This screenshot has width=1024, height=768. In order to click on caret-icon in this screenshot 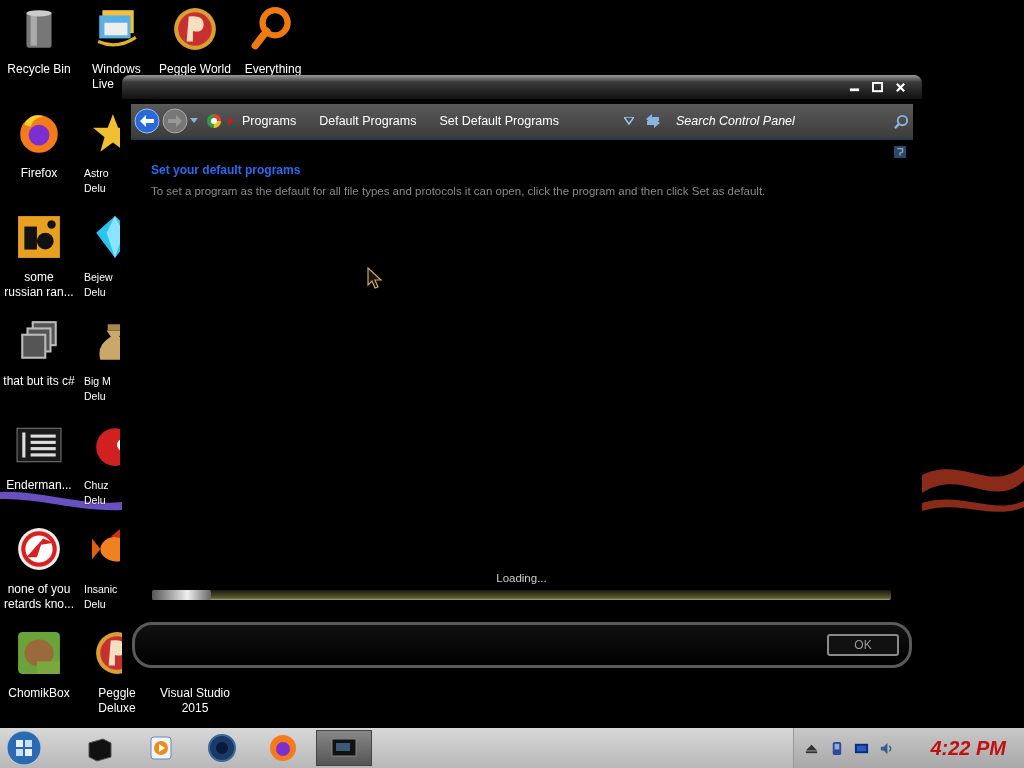, I will do `click(194, 121)`.